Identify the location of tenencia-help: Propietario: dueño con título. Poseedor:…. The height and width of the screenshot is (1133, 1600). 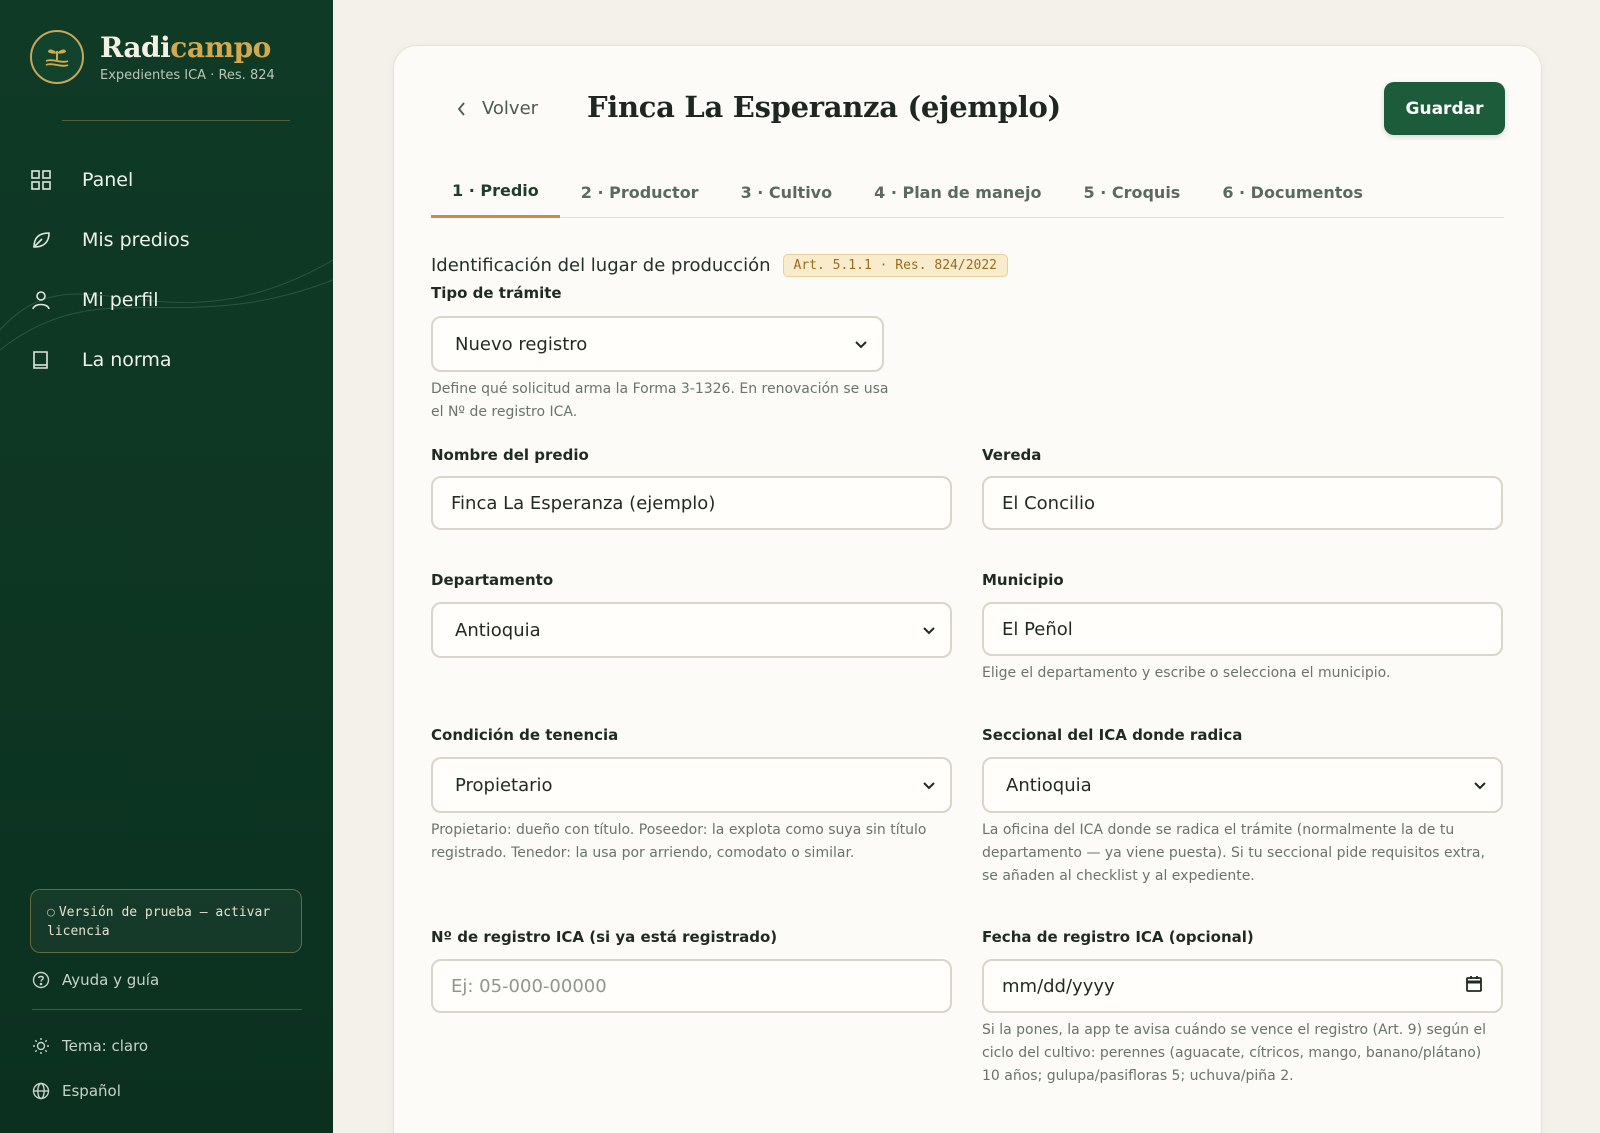
(679, 841).